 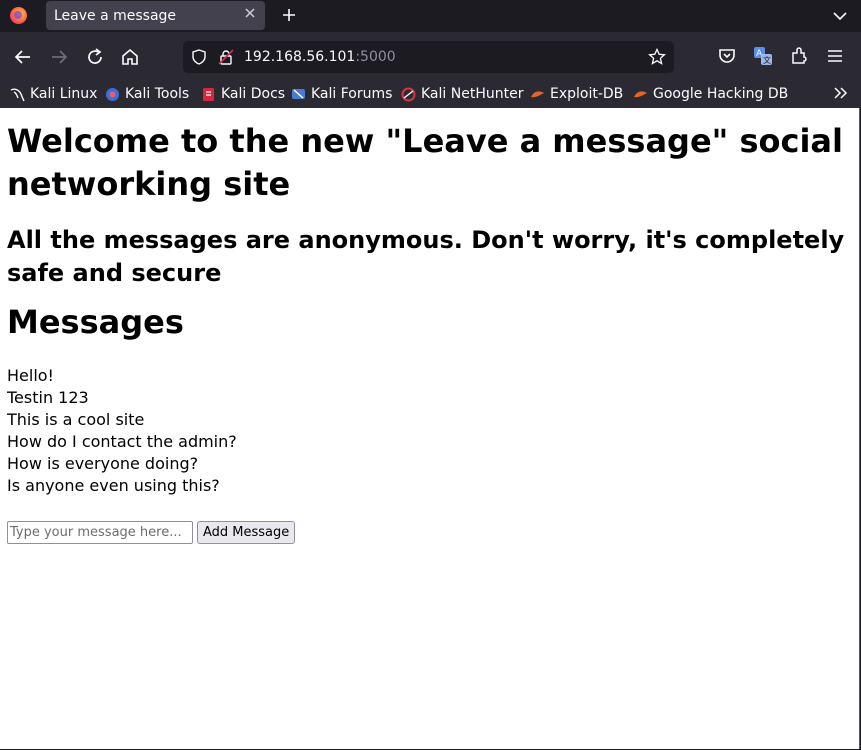 I want to click on kali-docs-icon, so click(x=208, y=94).